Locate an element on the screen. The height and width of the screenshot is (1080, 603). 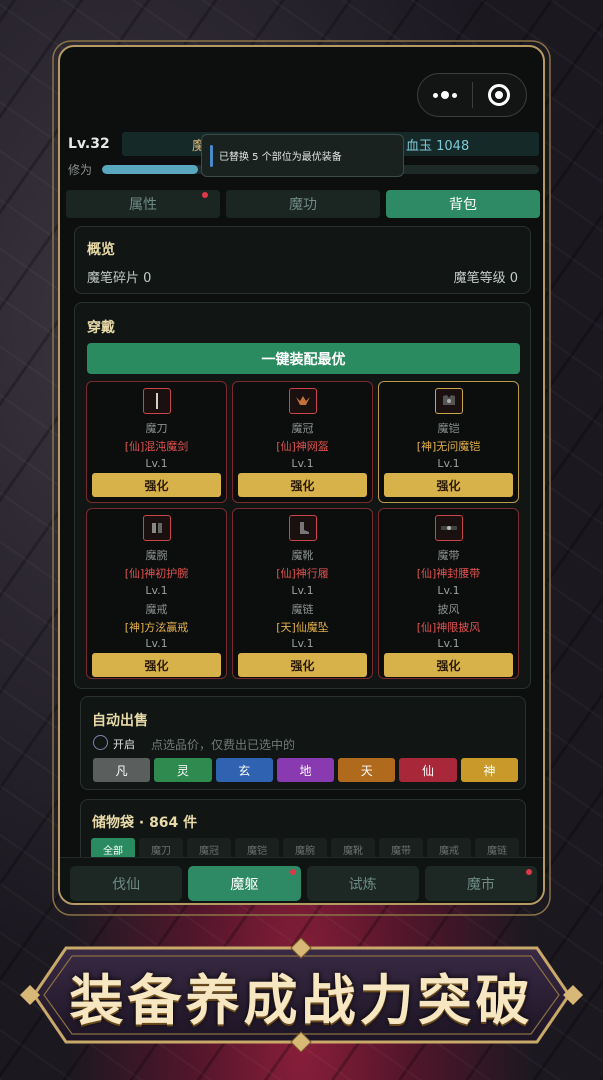
slot-type: 魔戒 is located at coordinates (156, 609).